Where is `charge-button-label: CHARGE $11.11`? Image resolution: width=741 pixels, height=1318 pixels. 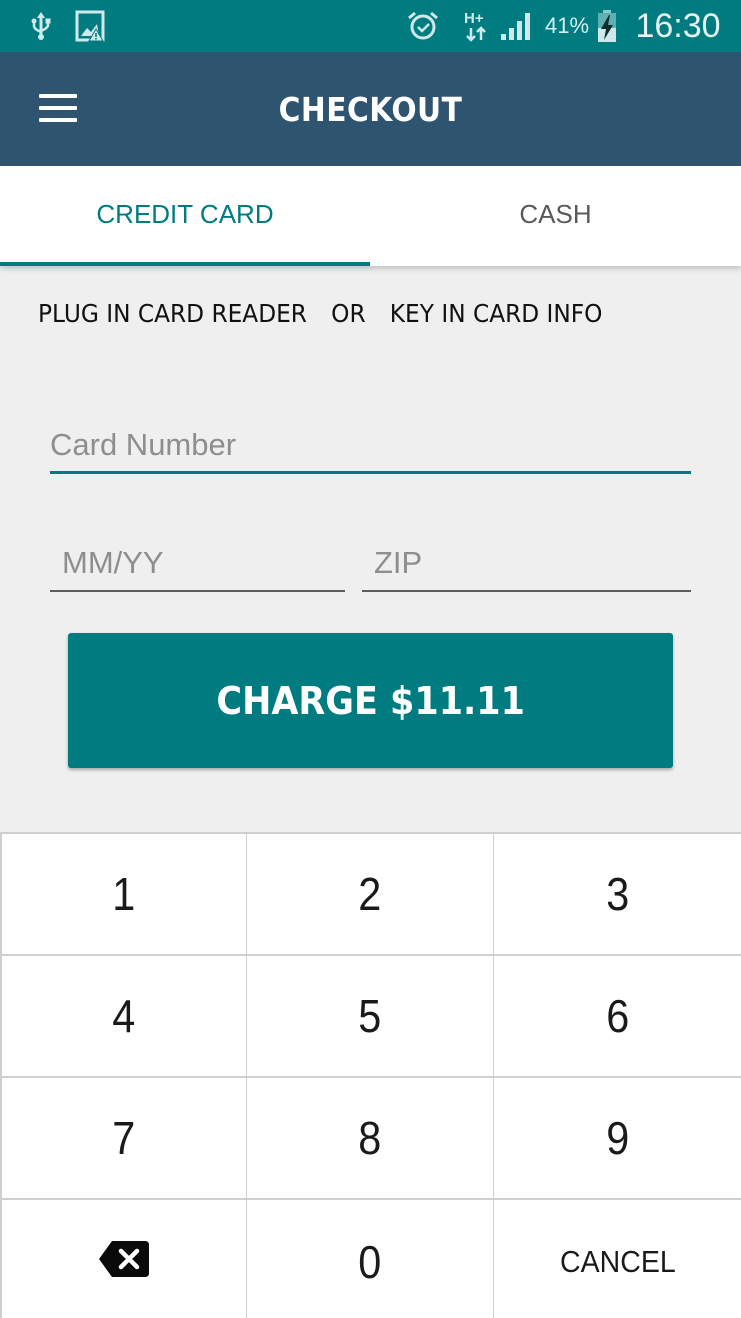 charge-button-label: CHARGE $11.11 is located at coordinates (370, 700).